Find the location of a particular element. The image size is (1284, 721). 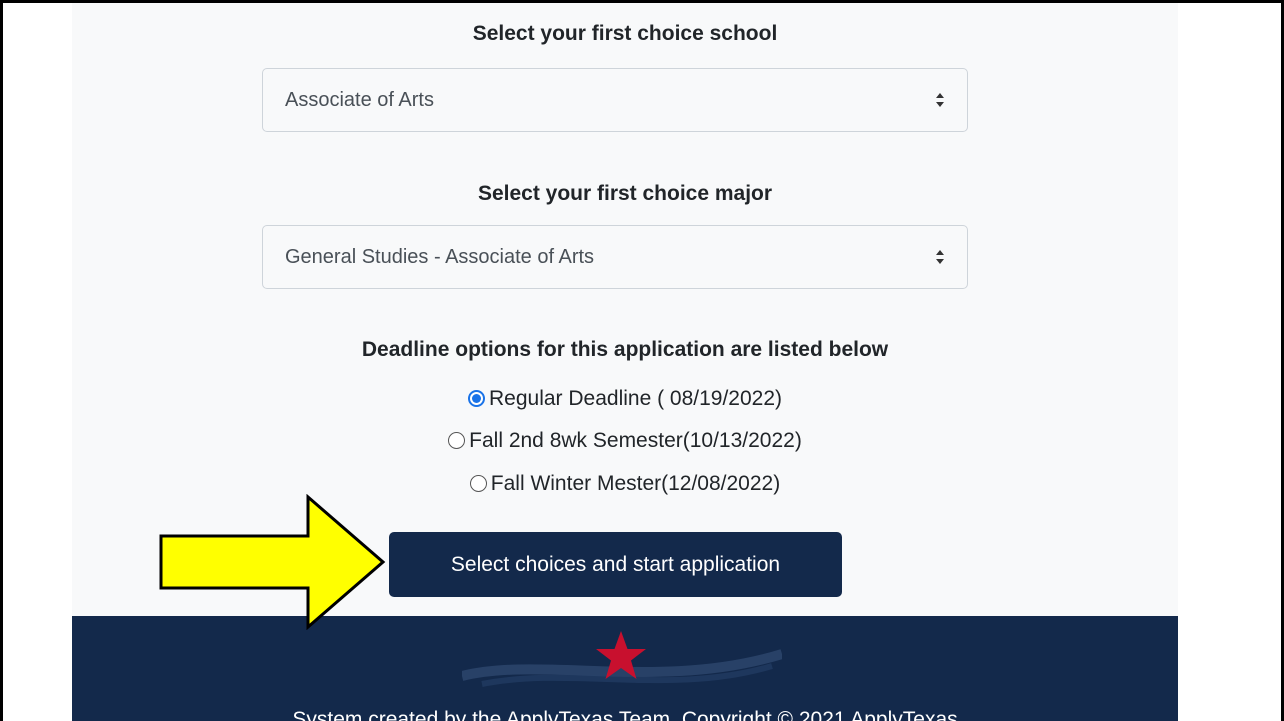

deadline-option-regular: Regular Deadline ( 08/19/2022) is located at coordinates (625, 399).